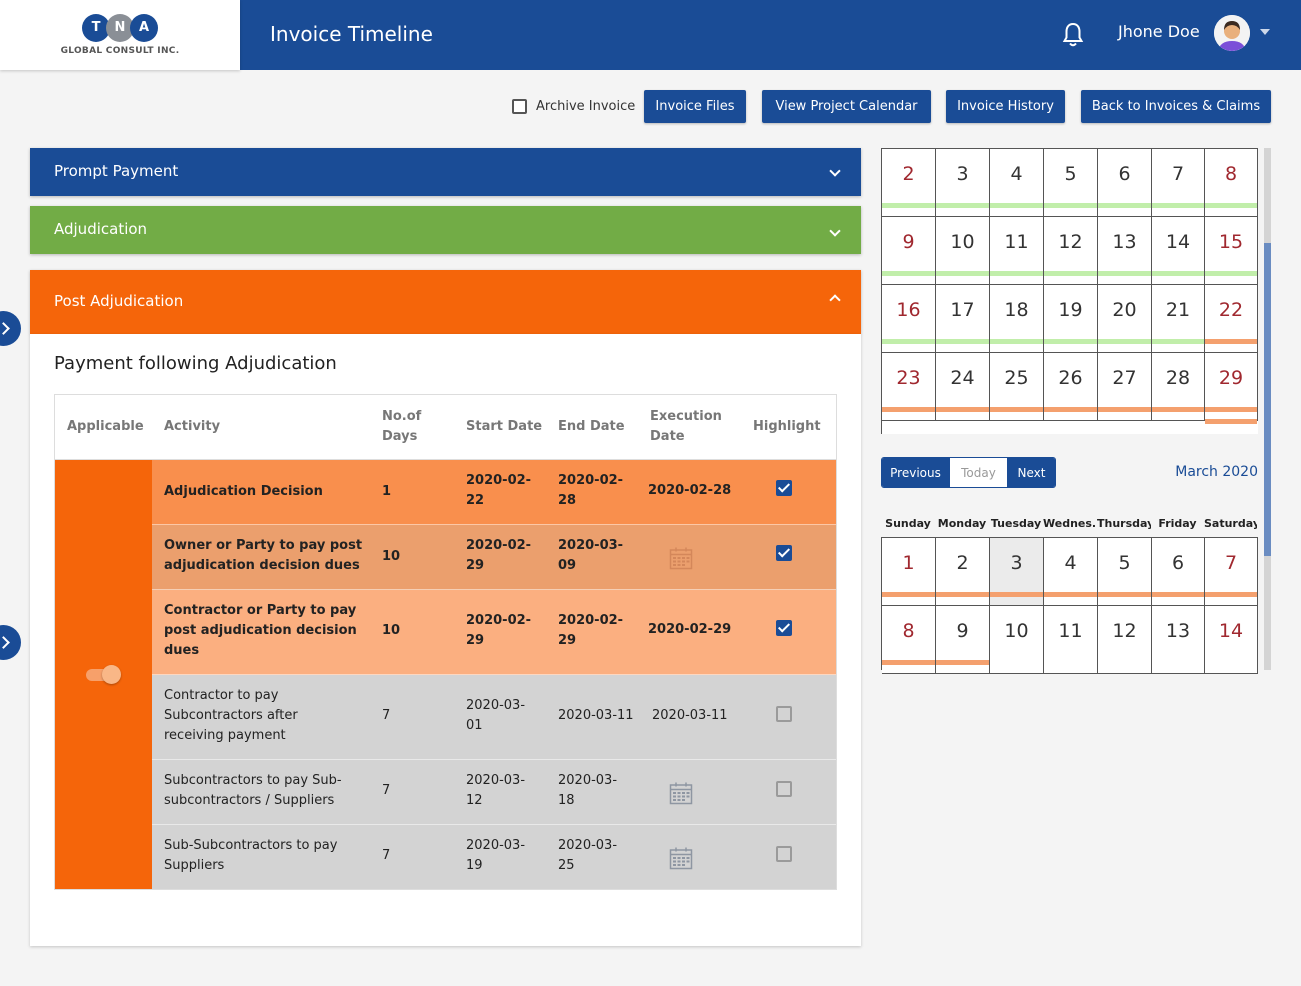 The height and width of the screenshot is (986, 1301). What do you see at coordinates (445, 230) in the screenshot?
I see `accordion-adjudication: Adjudication` at bounding box center [445, 230].